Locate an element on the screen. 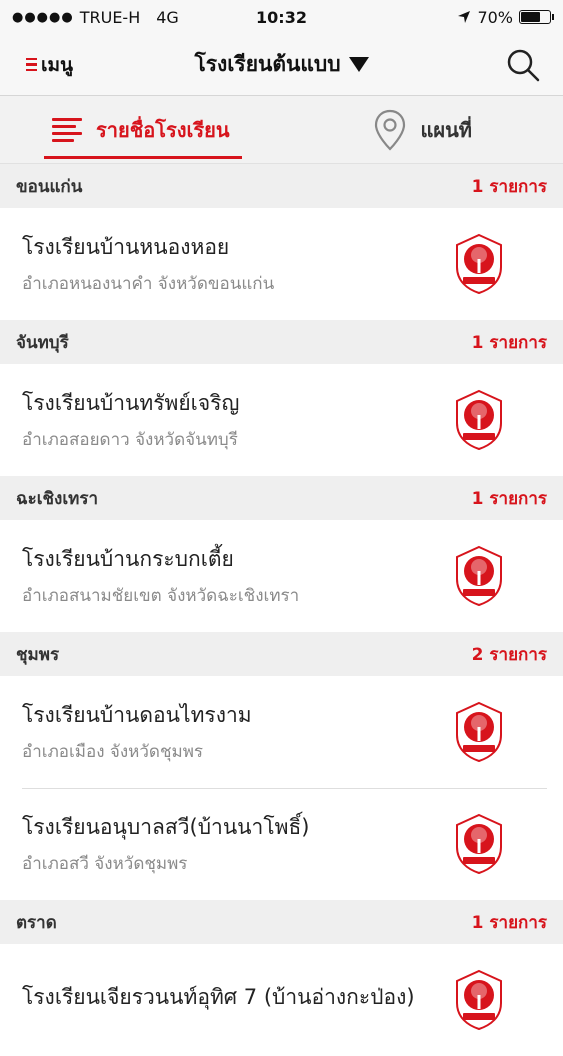 Image resolution: width=563 pixels, height=1056 pixels. tab-school-list-label: รายชื่อโรงเรียน is located at coordinates (163, 130).